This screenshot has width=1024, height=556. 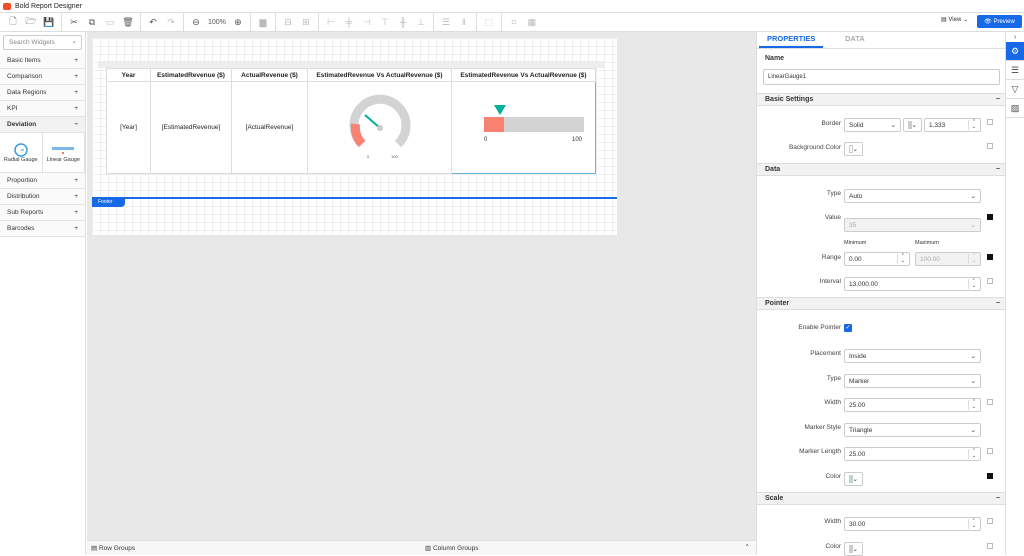 I want to click on align-center-icon: ╪, so click(x=349, y=22).